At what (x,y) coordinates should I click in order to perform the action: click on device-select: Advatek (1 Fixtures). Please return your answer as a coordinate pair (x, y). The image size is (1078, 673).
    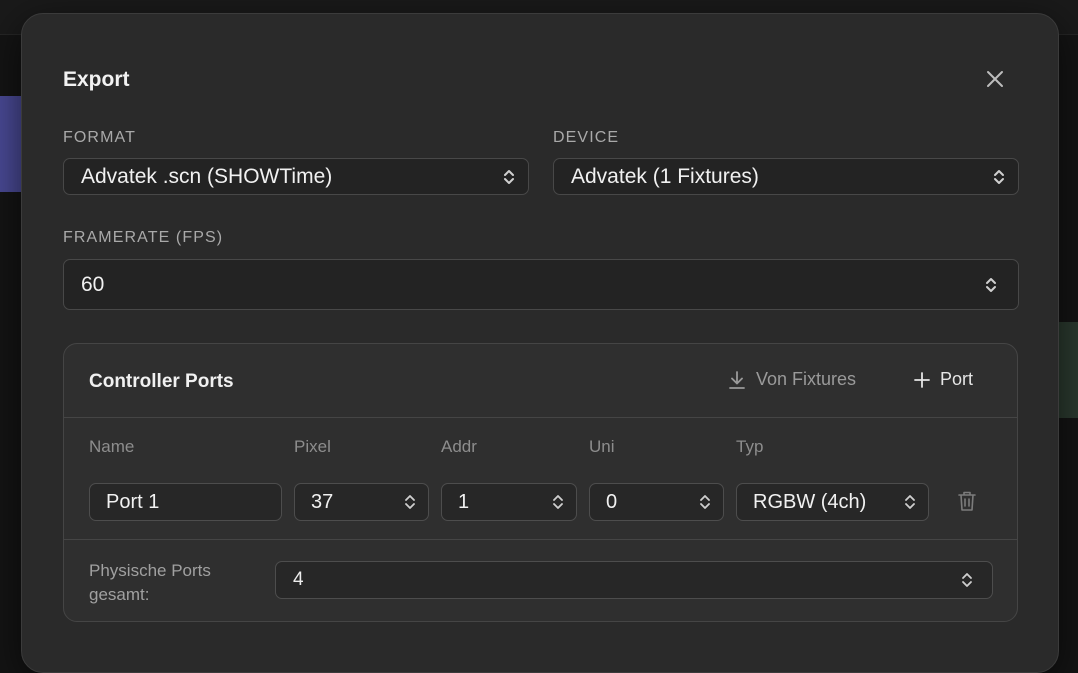
    Looking at the image, I should click on (786, 176).